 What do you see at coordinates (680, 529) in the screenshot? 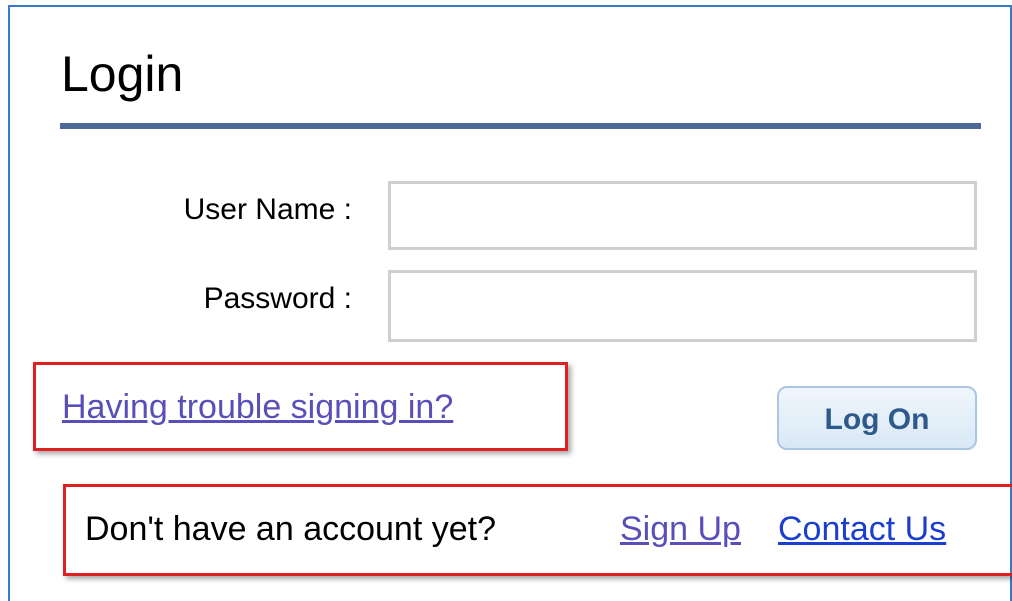
I see `sign-up-link: Sign Up` at bounding box center [680, 529].